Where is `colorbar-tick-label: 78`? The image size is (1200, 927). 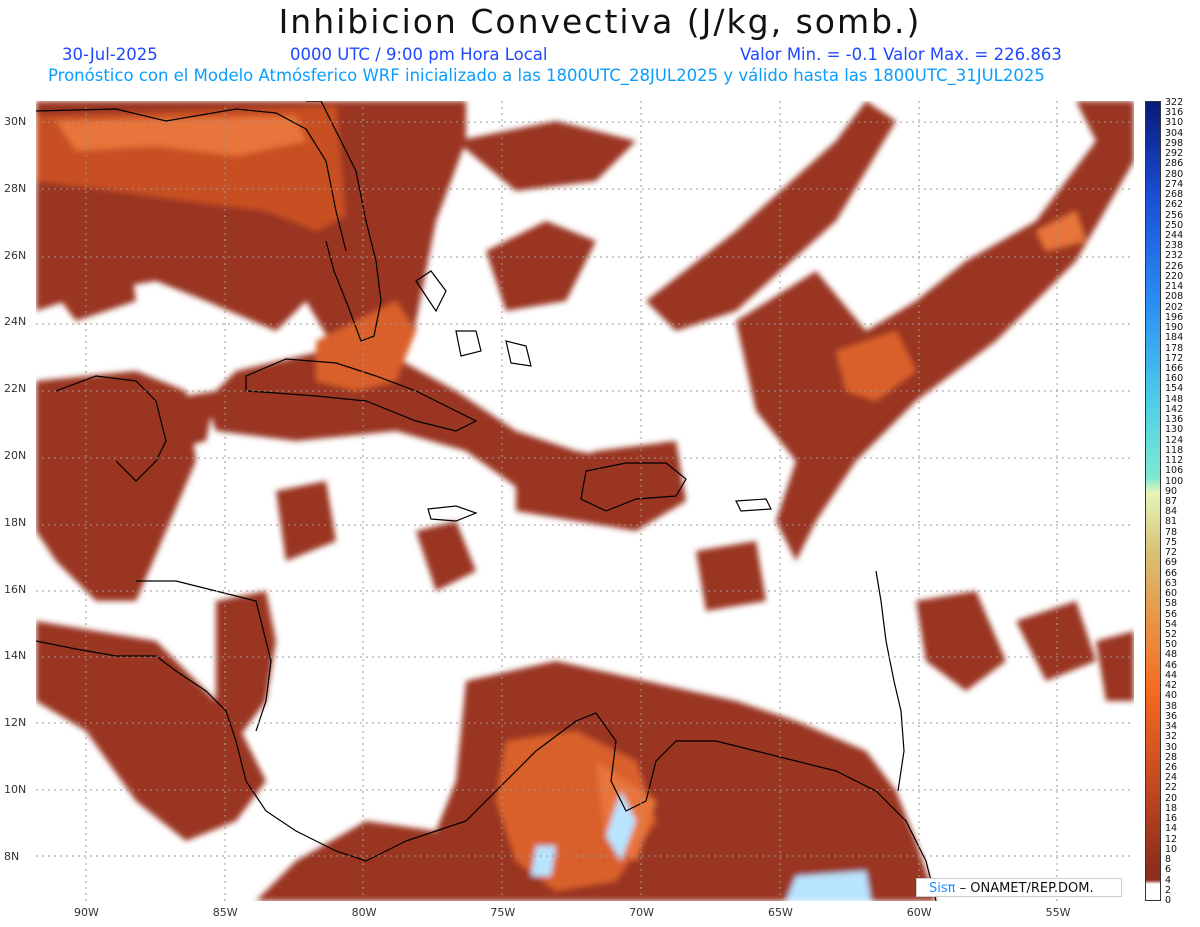
colorbar-tick-label: 78 is located at coordinates (1171, 532).